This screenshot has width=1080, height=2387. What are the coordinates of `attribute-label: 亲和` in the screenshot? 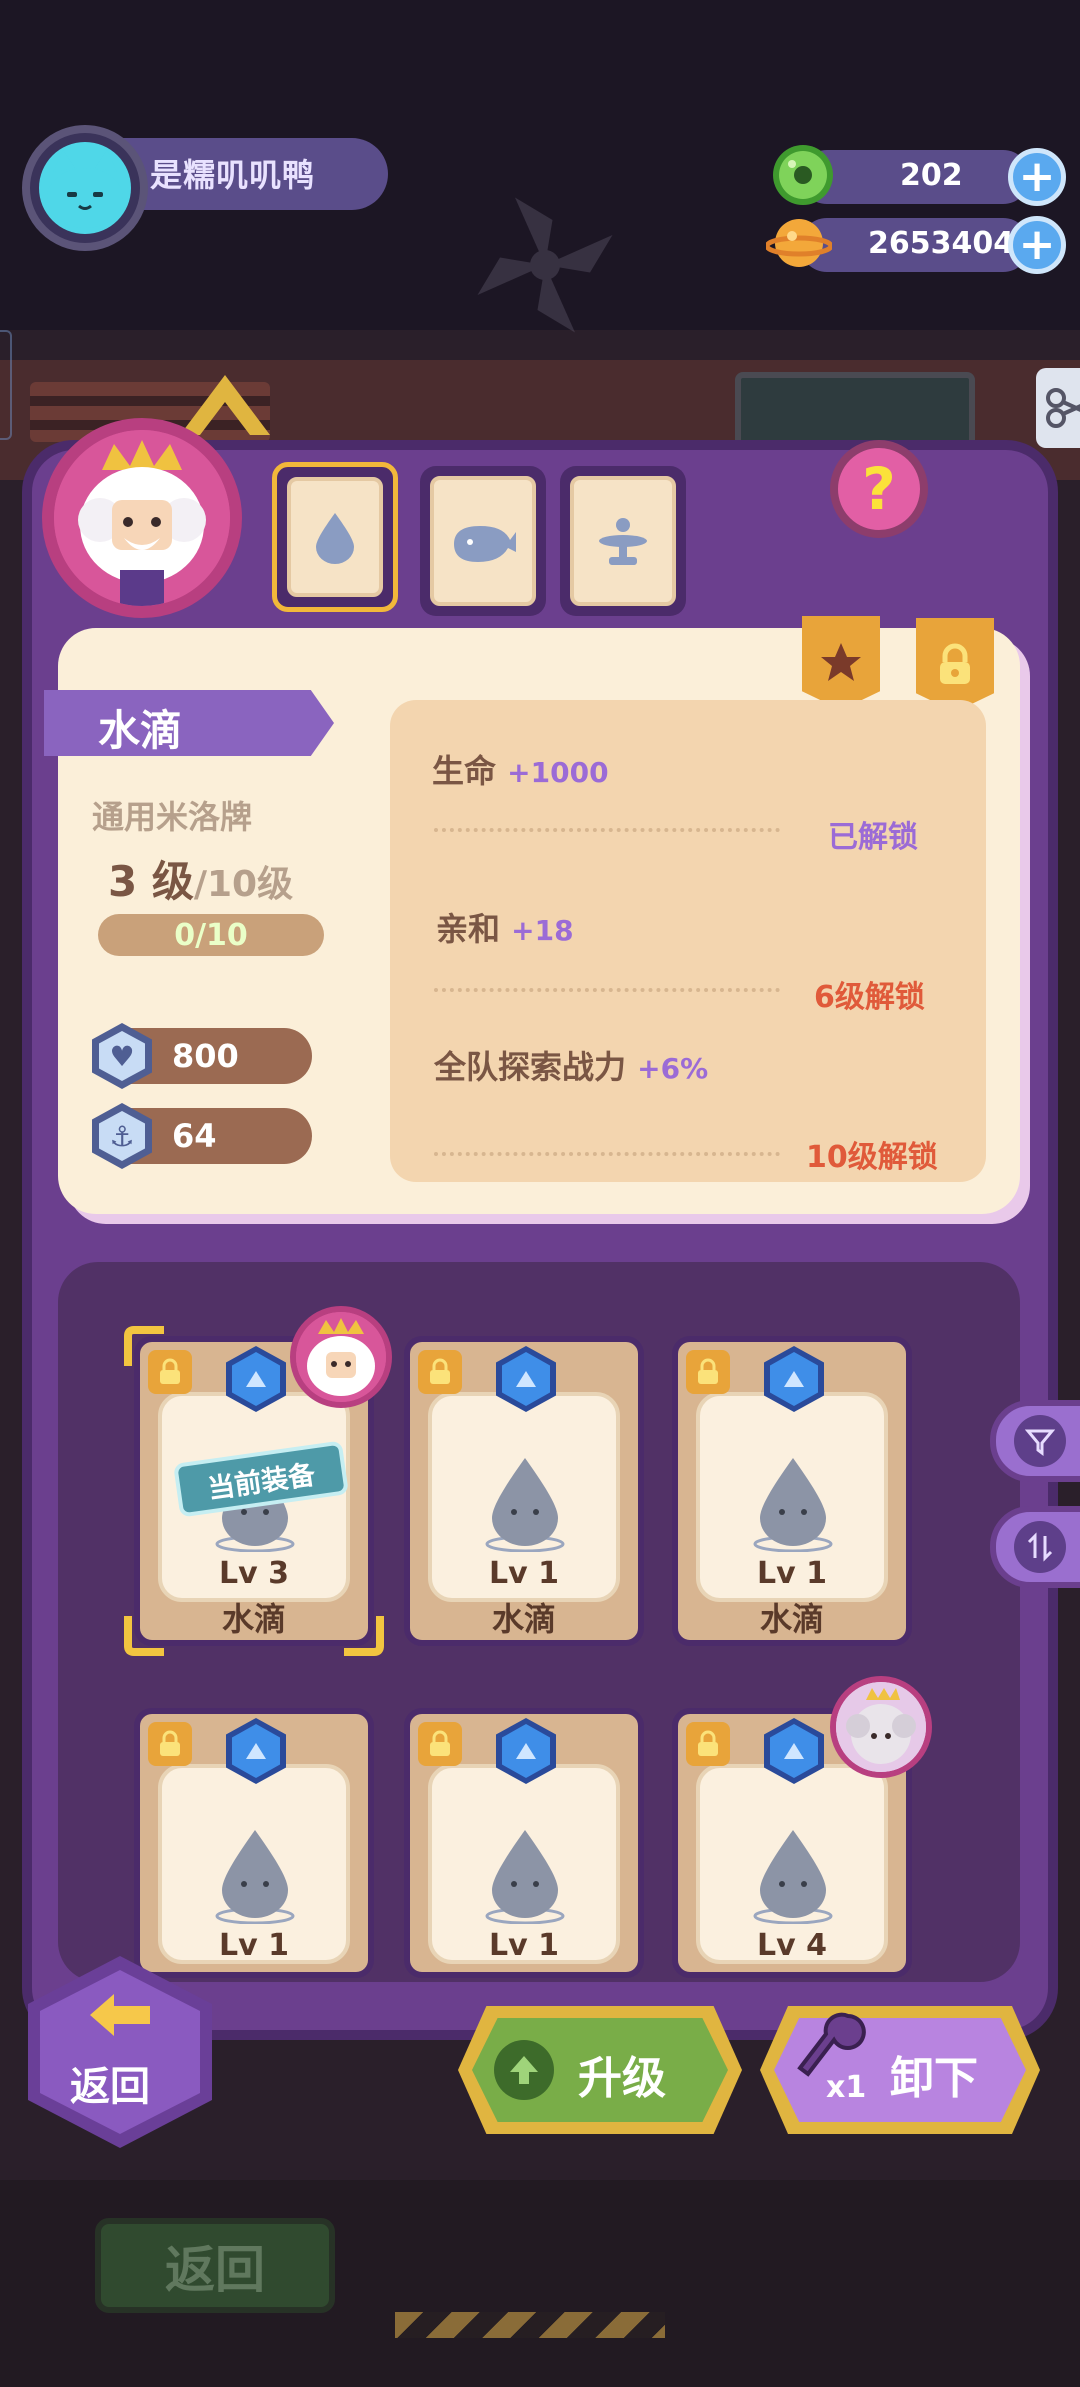 It's located at (468, 929).